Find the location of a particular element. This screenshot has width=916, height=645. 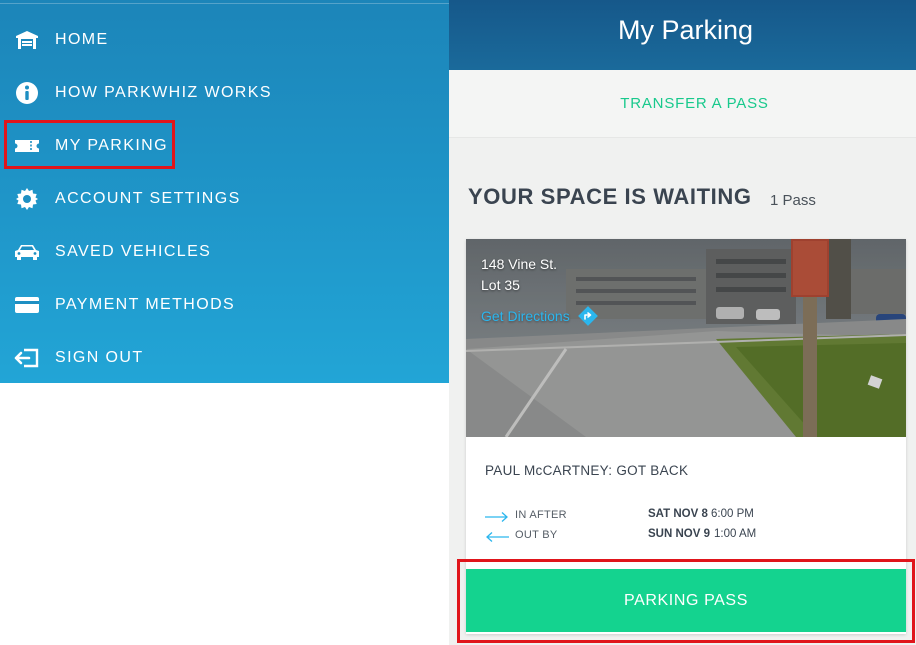

in-after-label: IN AFTER is located at coordinates (541, 515).